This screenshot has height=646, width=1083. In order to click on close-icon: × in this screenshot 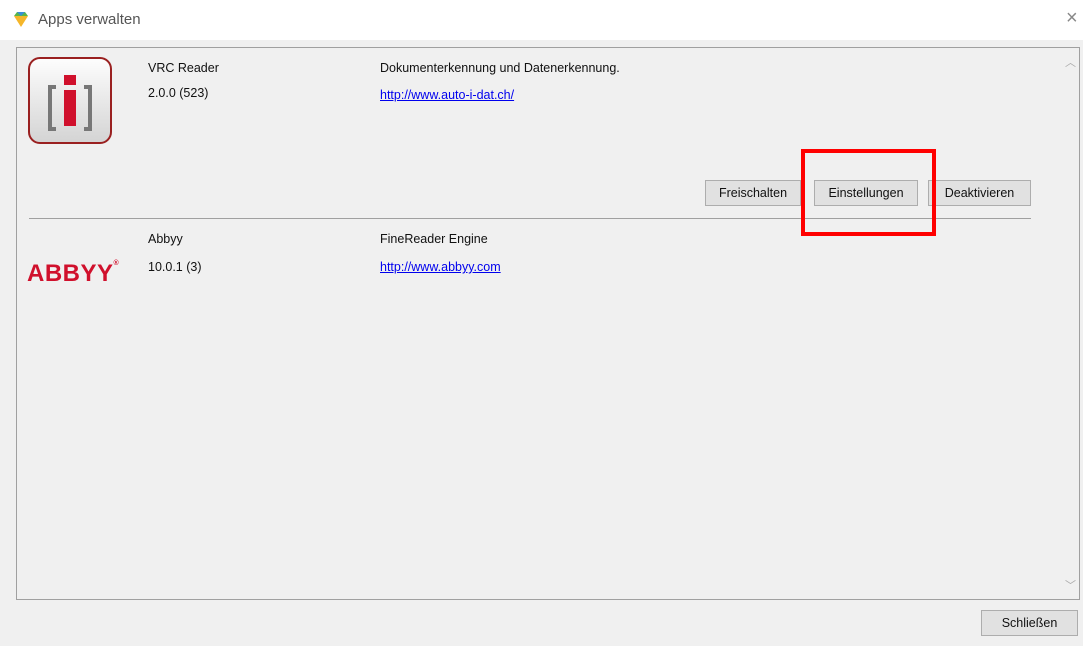, I will do `click(1072, 18)`.